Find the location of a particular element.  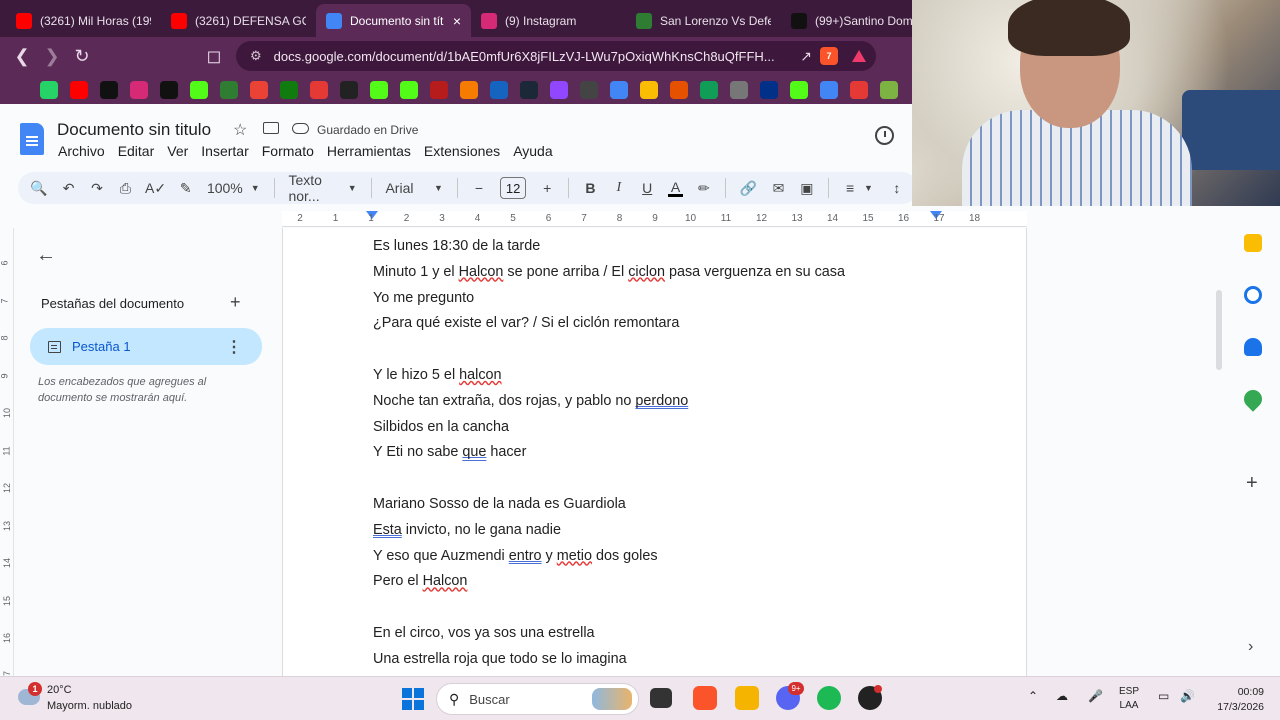

increase-font-size-icon: + is located at coordinates (547, 188).